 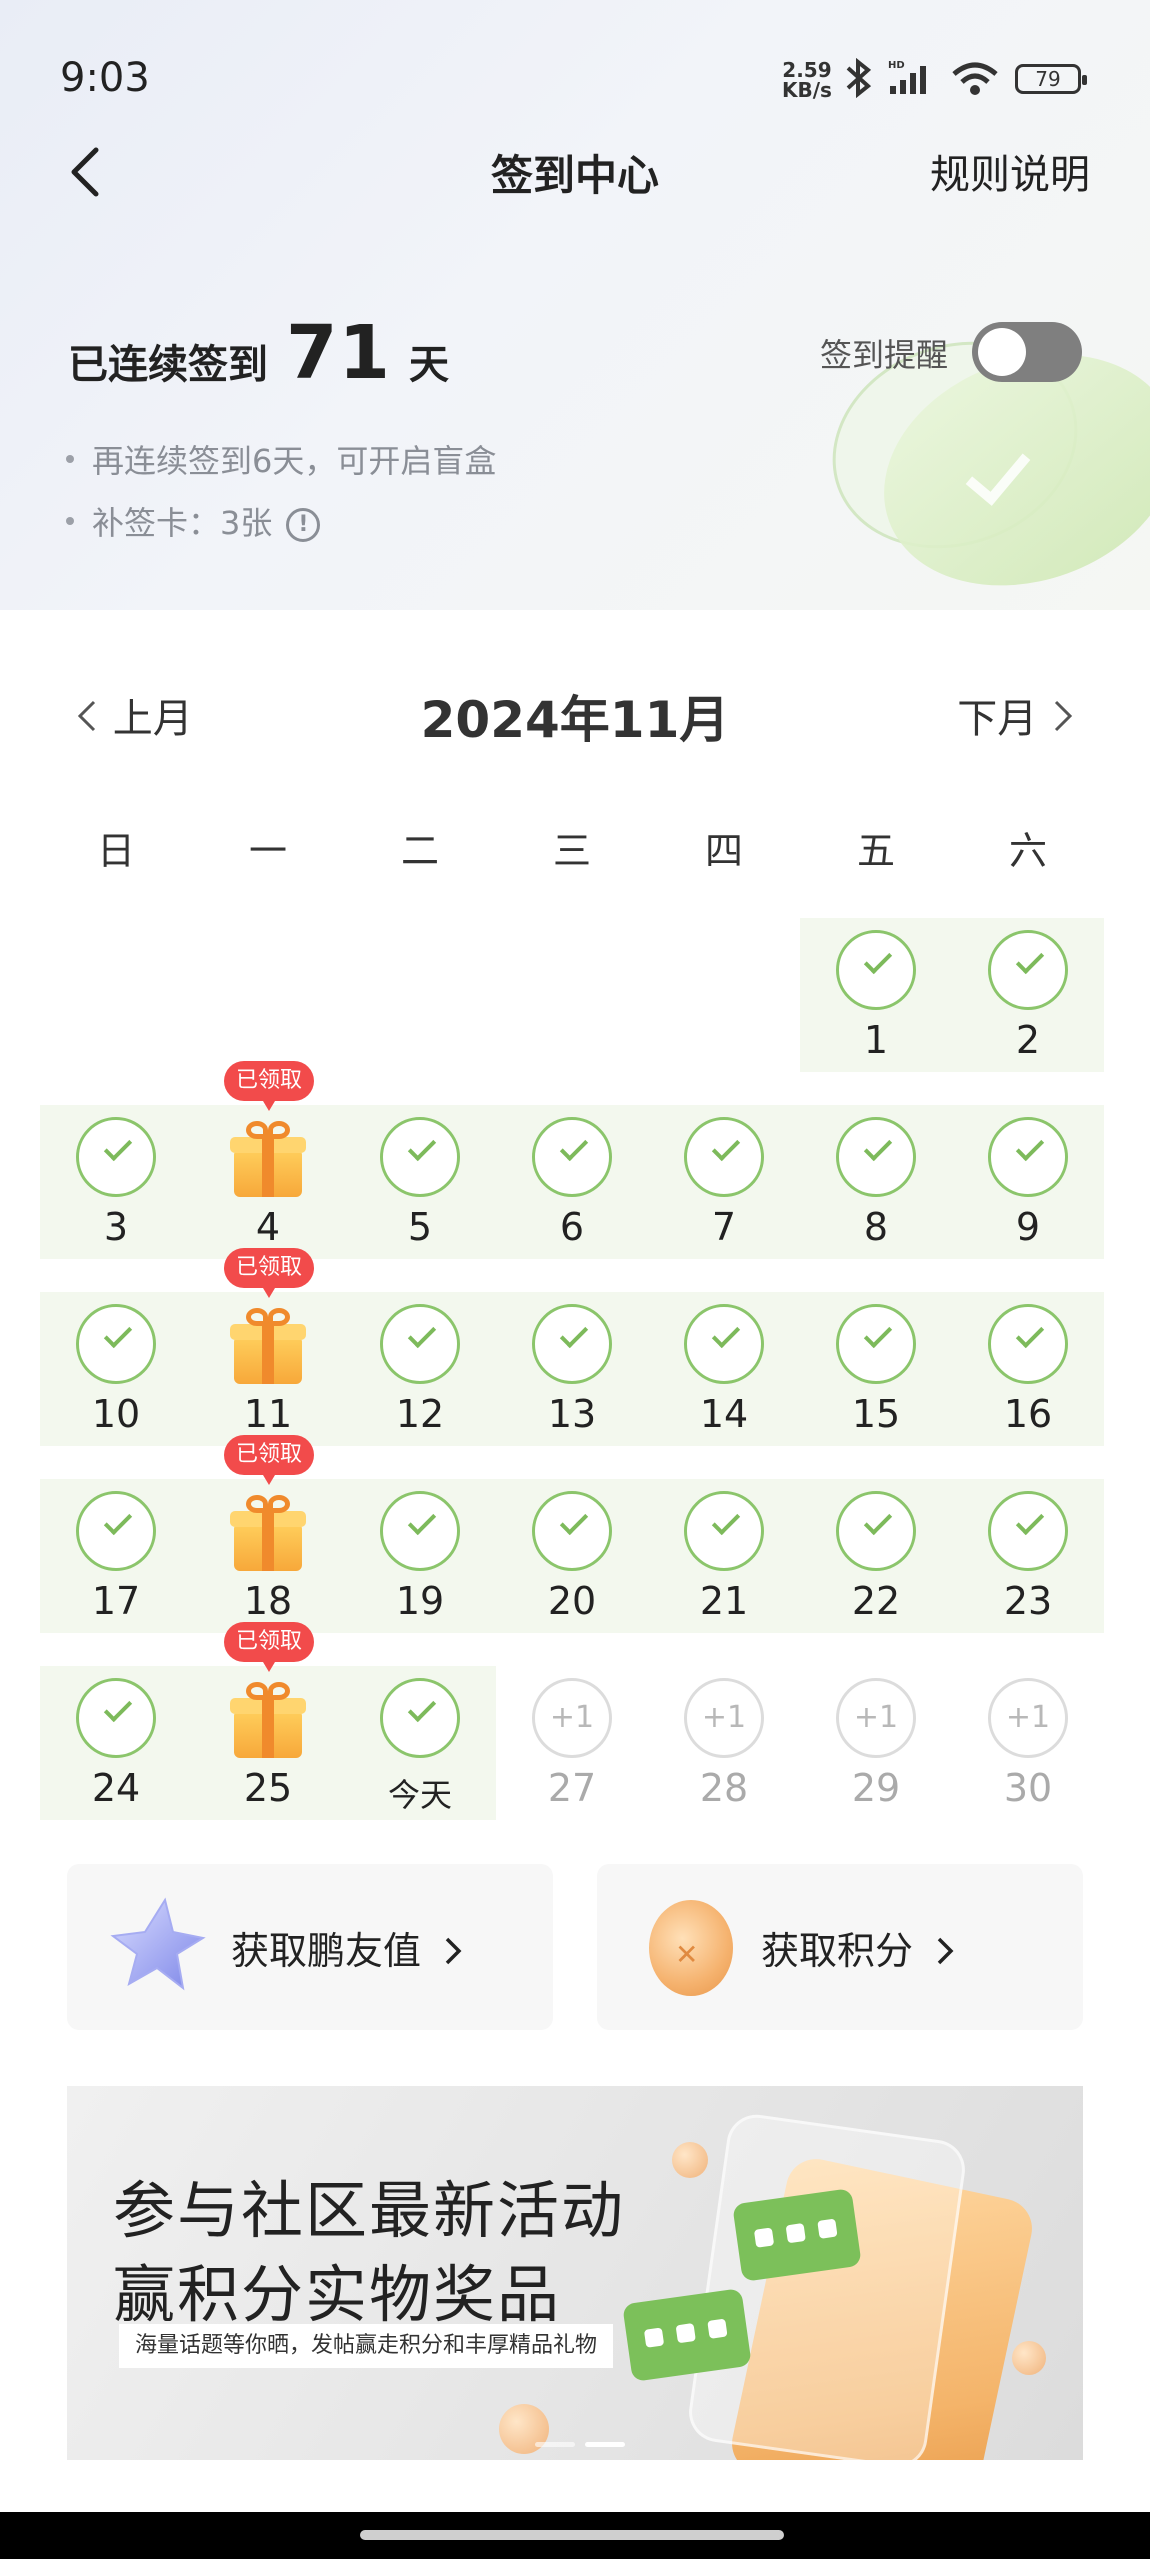 I want to click on calendar-day-signed: 6, so click(x=572, y=1181).